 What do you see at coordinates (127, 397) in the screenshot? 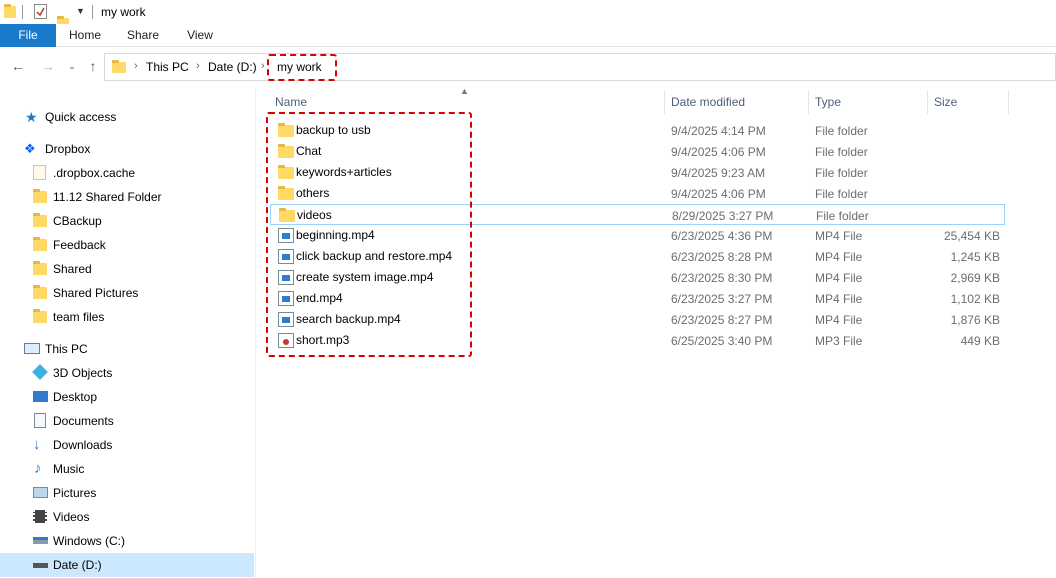
I see `sidebar-item-desktop: Desktop` at bounding box center [127, 397].